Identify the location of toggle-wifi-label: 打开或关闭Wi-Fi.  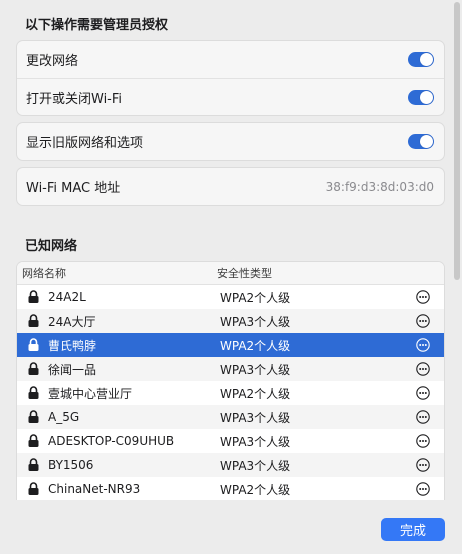
(74, 99).